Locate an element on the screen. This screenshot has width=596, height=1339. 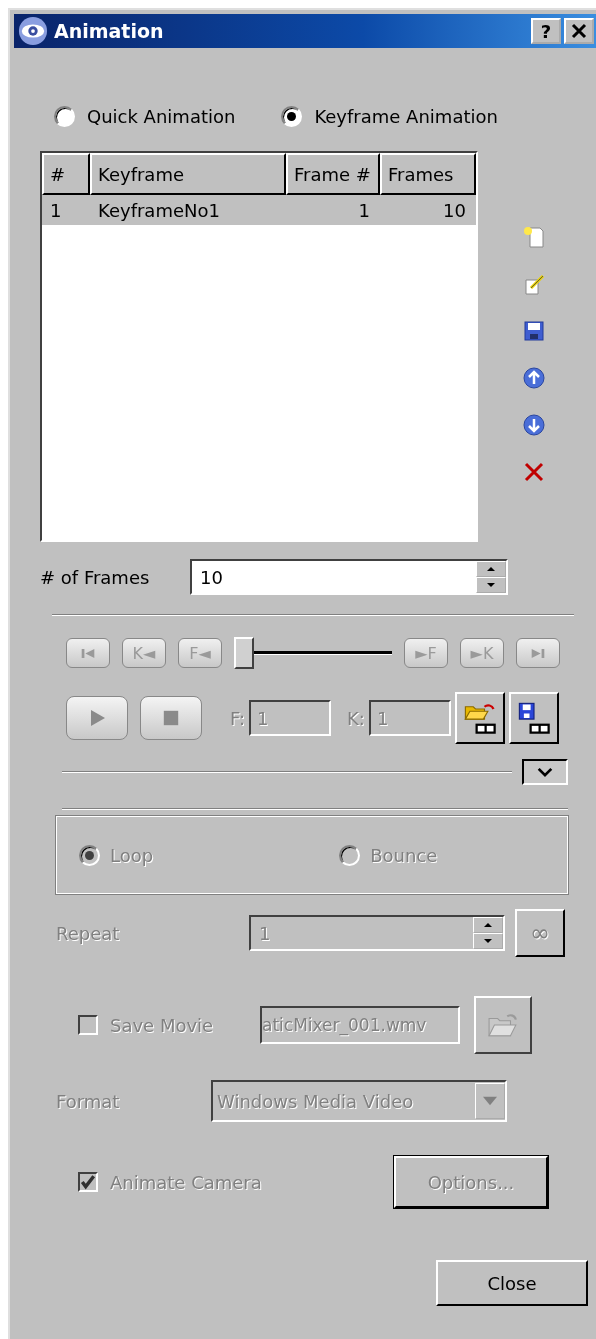
mode-radio: Keyframe Animation is located at coordinates (389, 116).